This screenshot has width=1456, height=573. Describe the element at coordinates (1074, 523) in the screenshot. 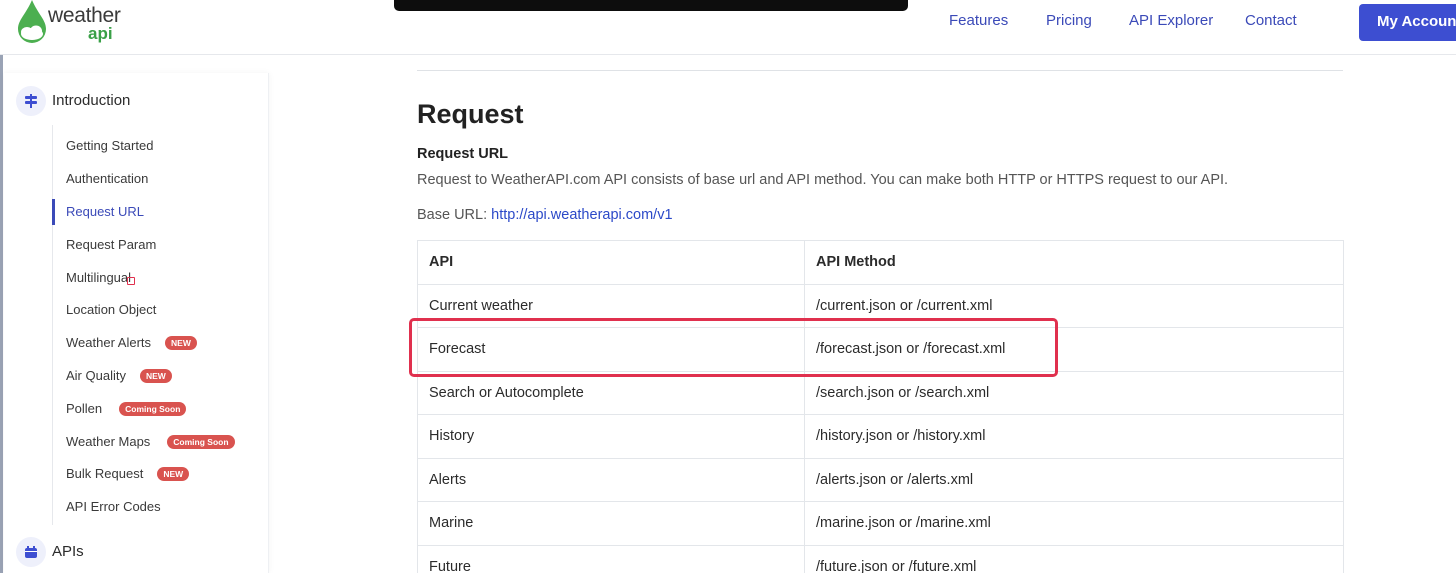

I see `table-cell-method: /marine.json or /marine.xml` at that location.